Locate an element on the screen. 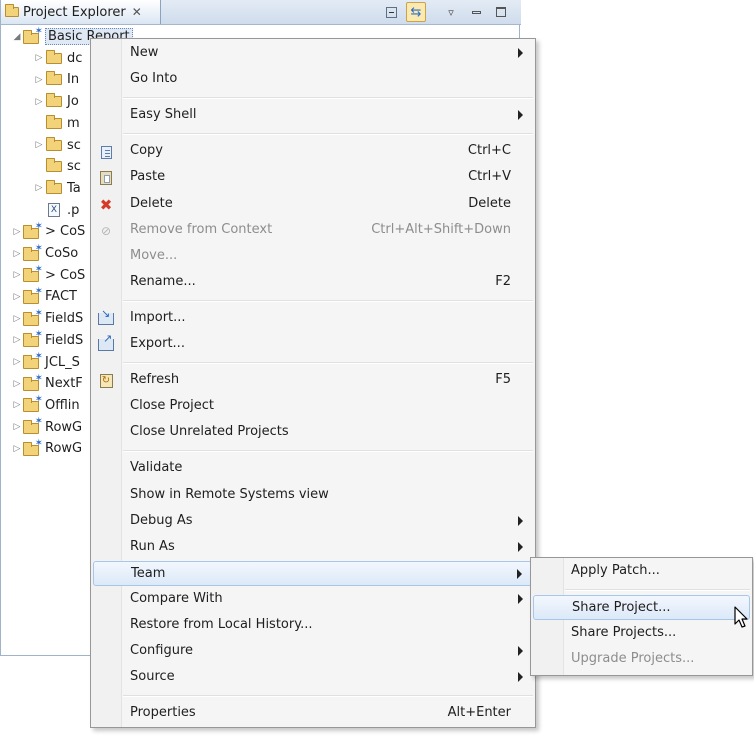 This screenshot has height=736, width=754. tree-item-label: FieldS is located at coordinates (64, 319).